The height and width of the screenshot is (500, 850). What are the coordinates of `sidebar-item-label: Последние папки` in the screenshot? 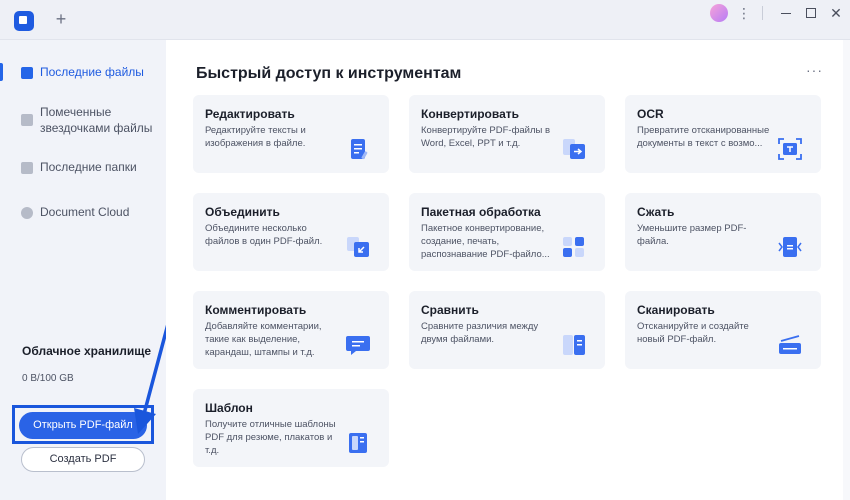 It's located at (88, 167).